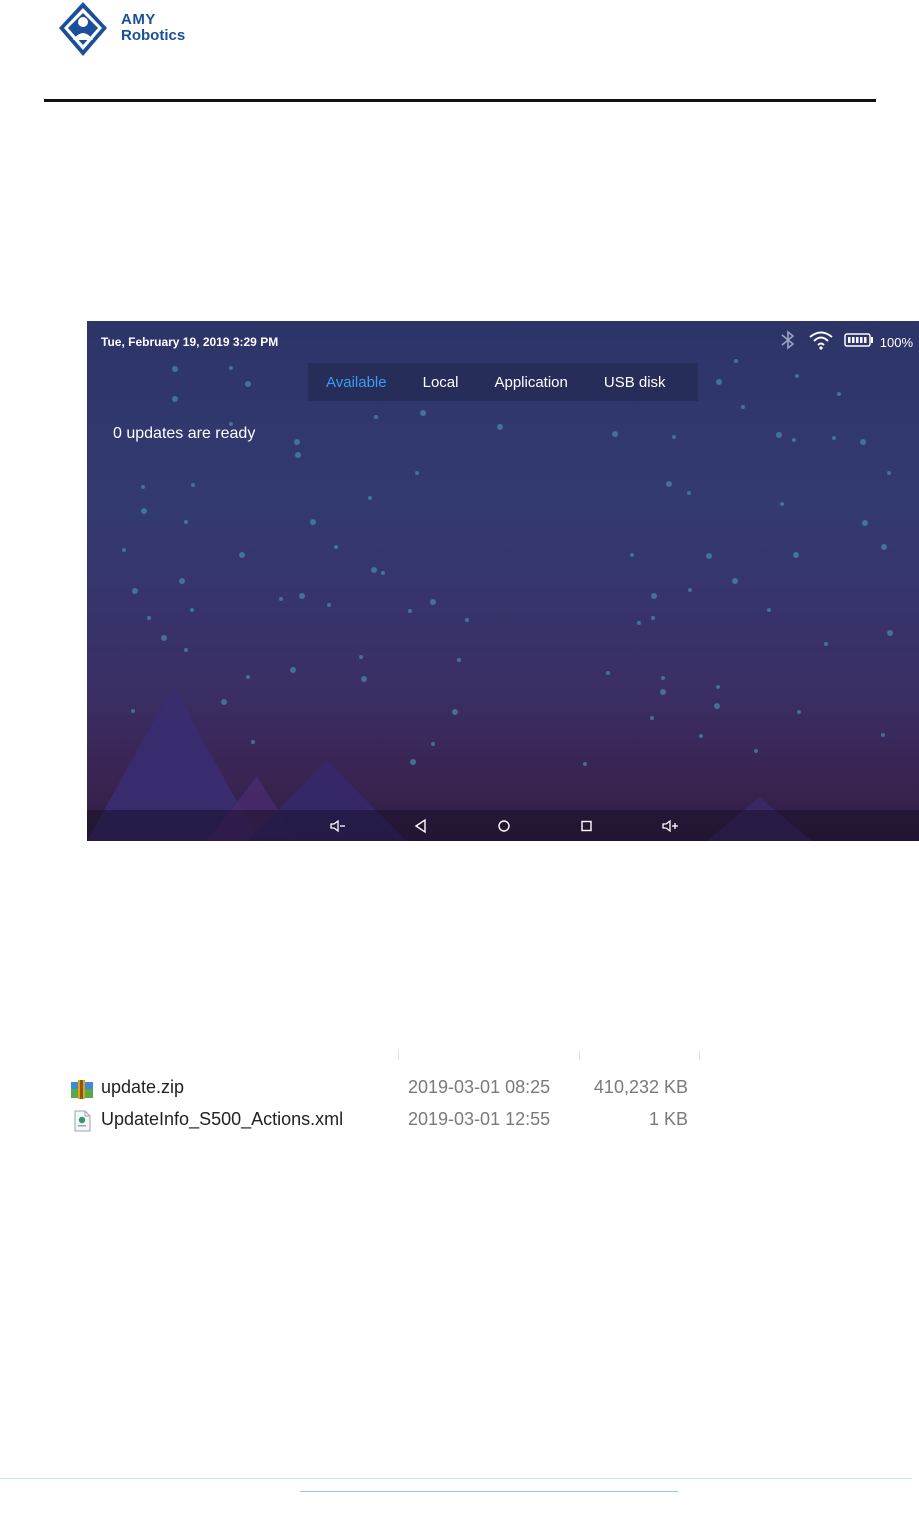  What do you see at coordinates (479, 1087) in the screenshot?
I see `file-date: 2019-03-01 08:25` at bounding box center [479, 1087].